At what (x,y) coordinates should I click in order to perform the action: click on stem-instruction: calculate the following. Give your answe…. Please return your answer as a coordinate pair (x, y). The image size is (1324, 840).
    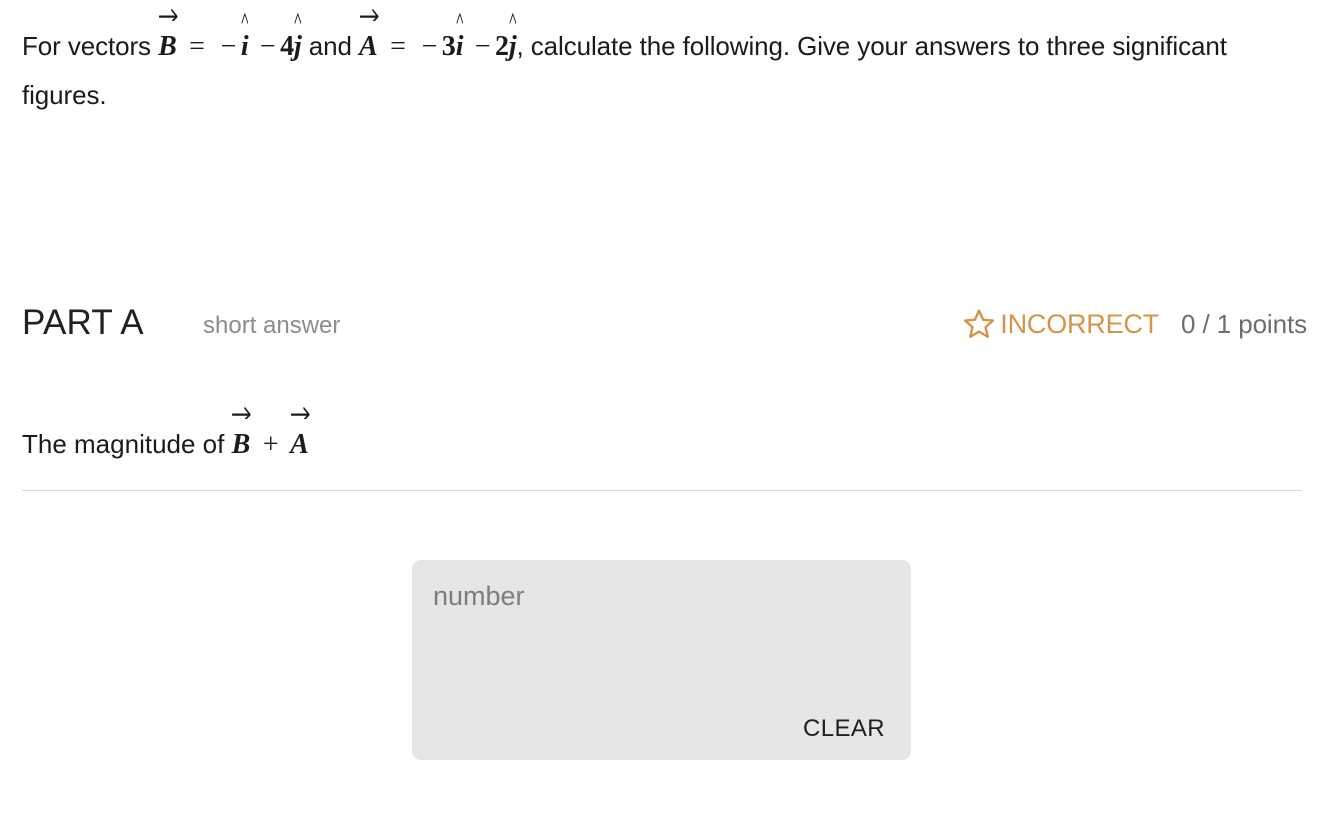
    Looking at the image, I should click on (770, 46).